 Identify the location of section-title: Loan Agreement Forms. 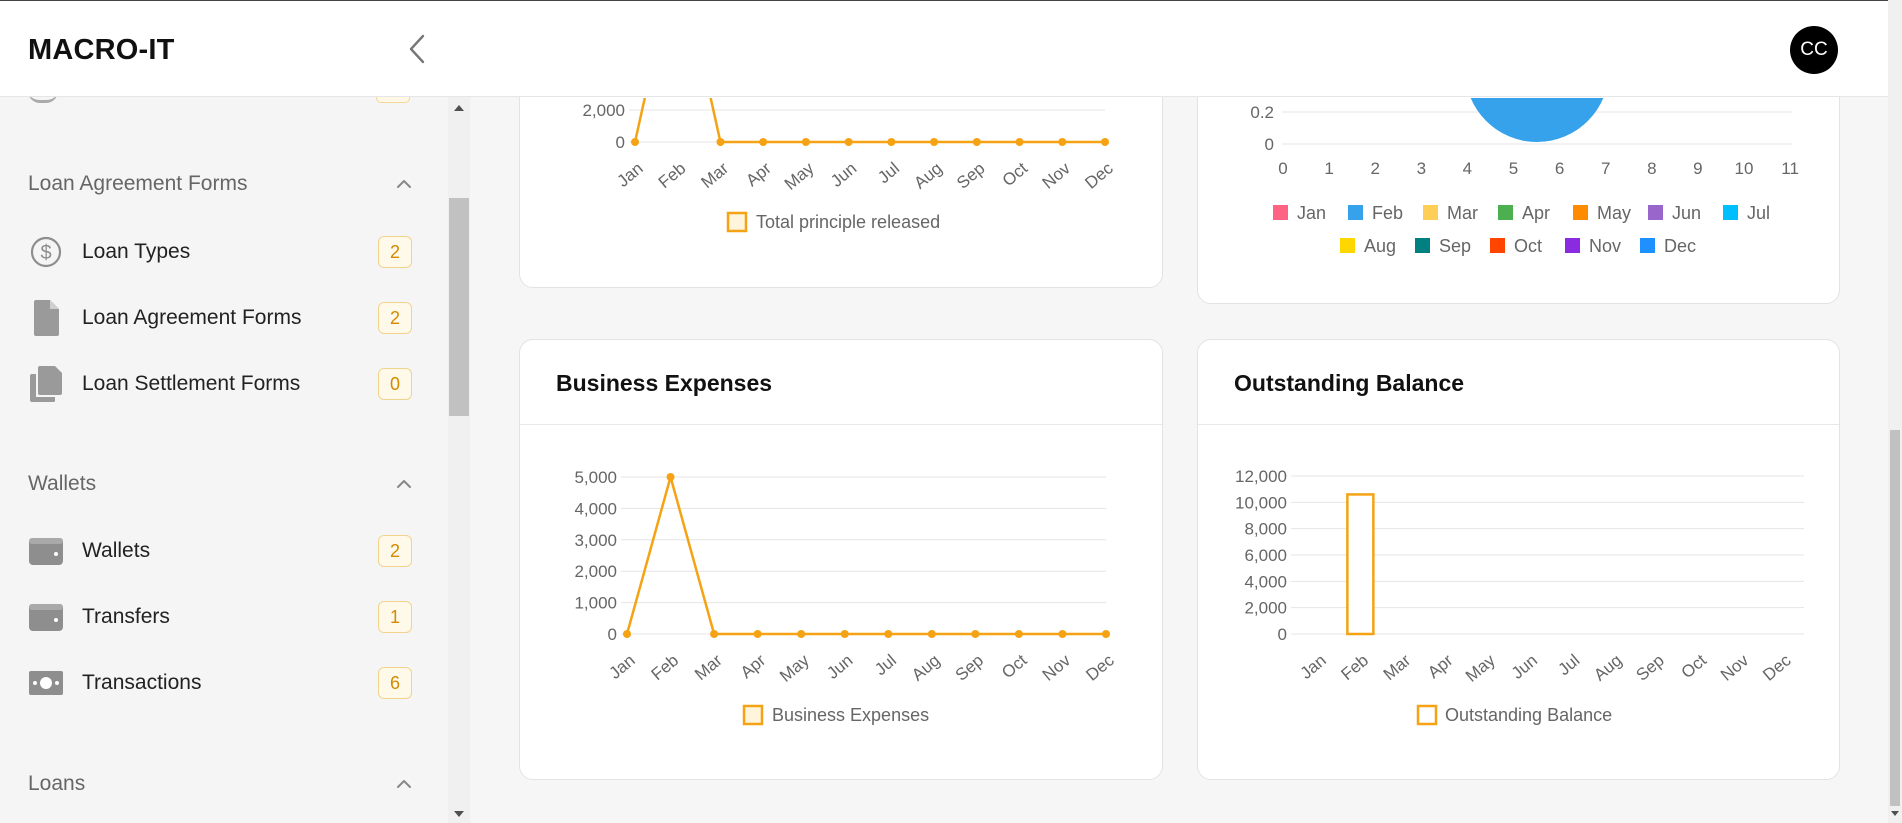
(138, 183).